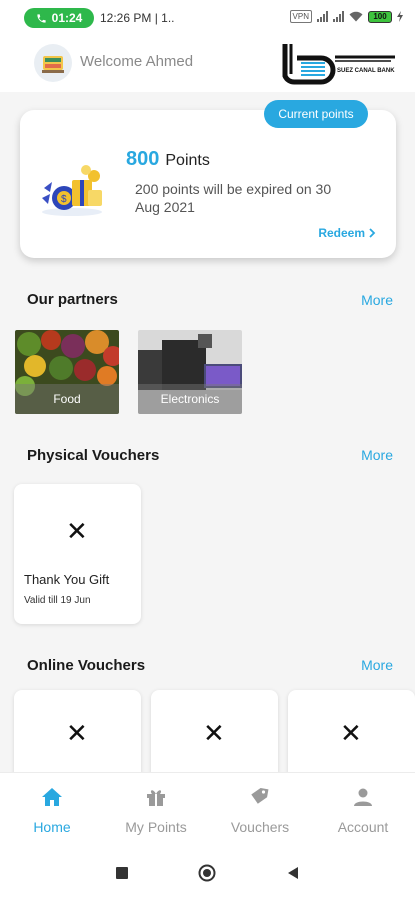 The image size is (415, 900). I want to click on physical-vouchers-more-link: More, so click(377, 455).